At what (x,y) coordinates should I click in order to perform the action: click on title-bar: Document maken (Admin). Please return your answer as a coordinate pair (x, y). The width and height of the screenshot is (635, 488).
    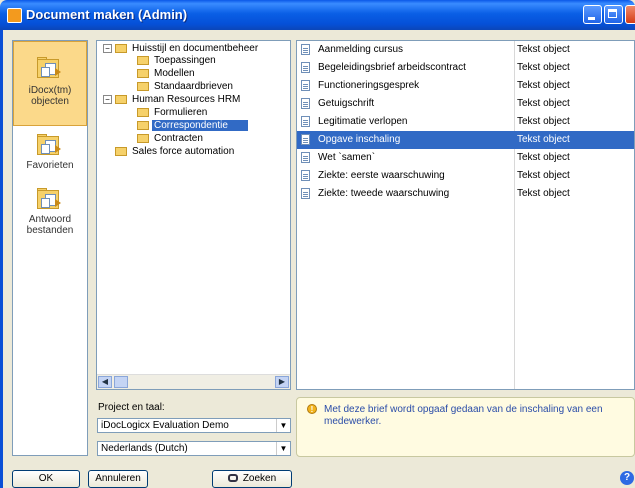
    Looking at the image, I should click on (317, 15).